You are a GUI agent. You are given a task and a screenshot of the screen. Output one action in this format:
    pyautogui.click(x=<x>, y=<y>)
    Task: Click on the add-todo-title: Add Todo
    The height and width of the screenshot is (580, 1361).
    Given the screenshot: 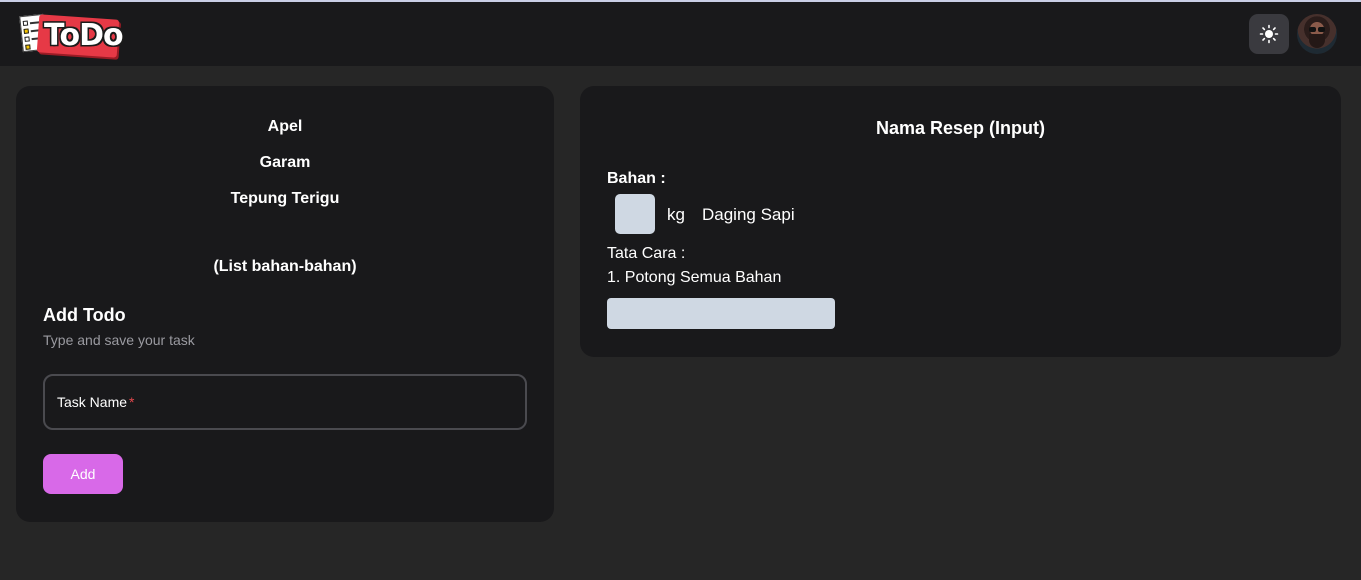 What is the action you would take?
    pyautogui.click(x=84, y=315)
    